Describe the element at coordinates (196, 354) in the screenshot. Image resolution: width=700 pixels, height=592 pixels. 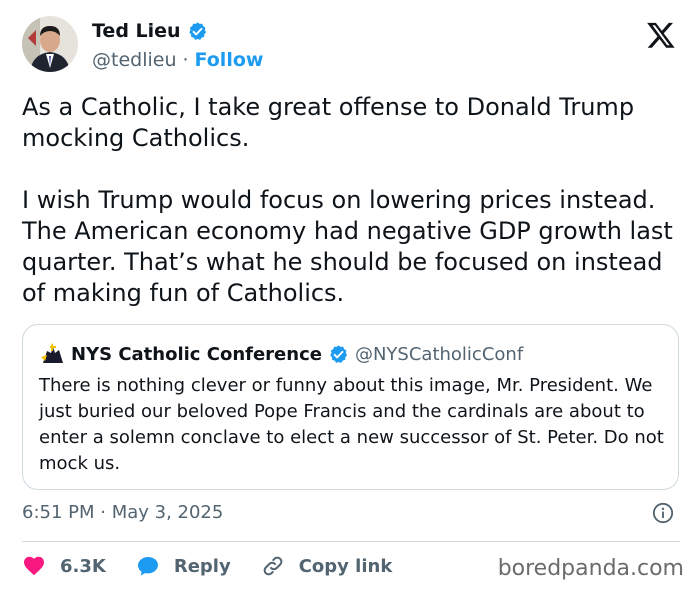
I see `quoted-author-name: NYS Catholic Conference` at that location.